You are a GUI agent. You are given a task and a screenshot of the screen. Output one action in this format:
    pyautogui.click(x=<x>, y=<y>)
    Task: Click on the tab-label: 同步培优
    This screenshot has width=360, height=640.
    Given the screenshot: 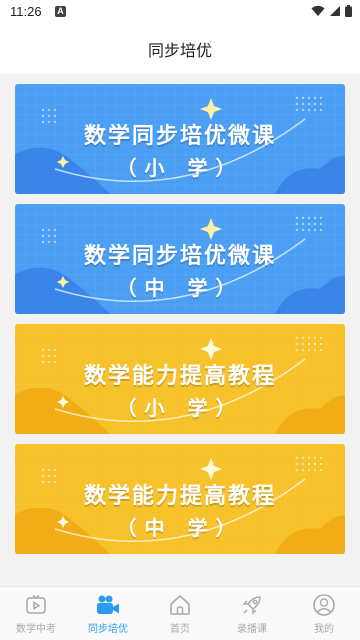 What is the action you would take?
    pyautogui.click(x=108, y=629)
    